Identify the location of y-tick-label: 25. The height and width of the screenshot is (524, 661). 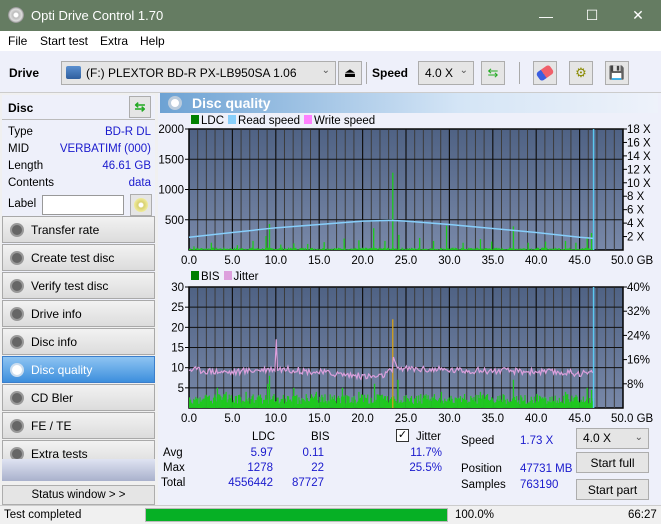
(177, 308).